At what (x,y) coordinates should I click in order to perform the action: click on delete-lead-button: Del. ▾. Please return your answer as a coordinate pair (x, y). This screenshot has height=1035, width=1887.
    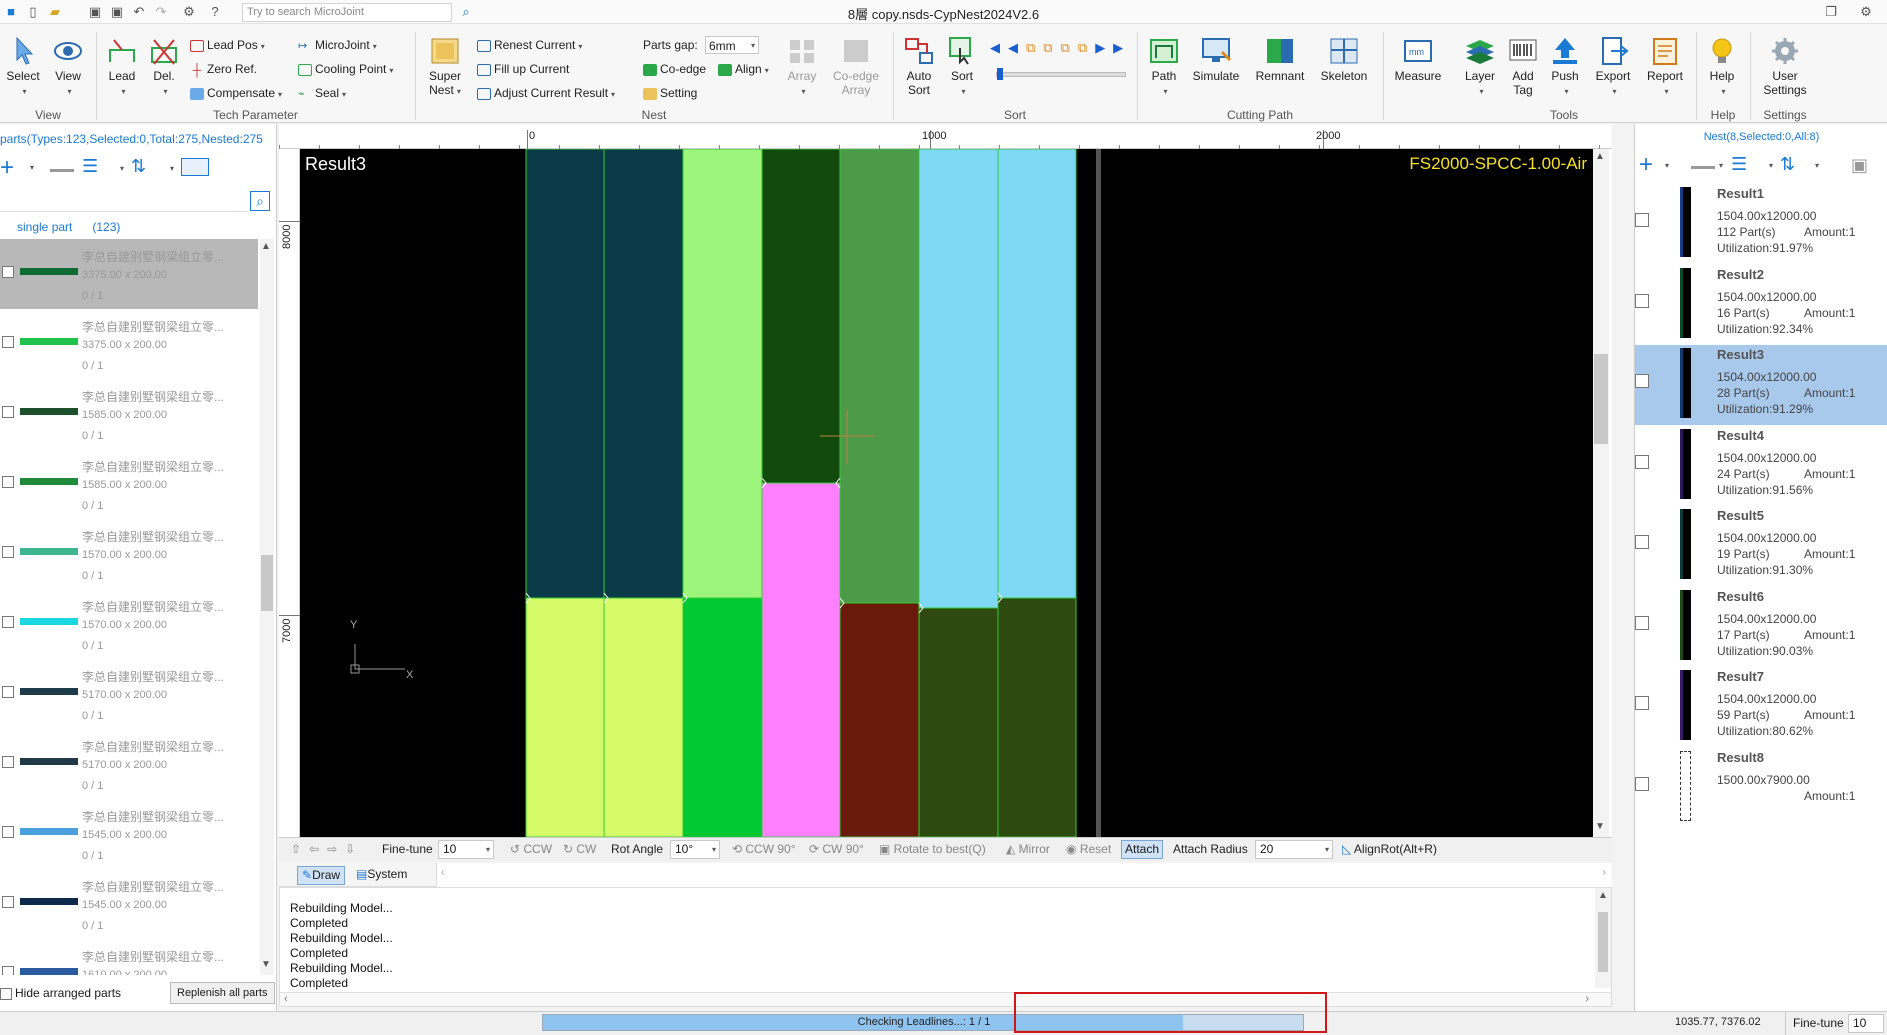
    Looking at the image, I should click on (164, 67).